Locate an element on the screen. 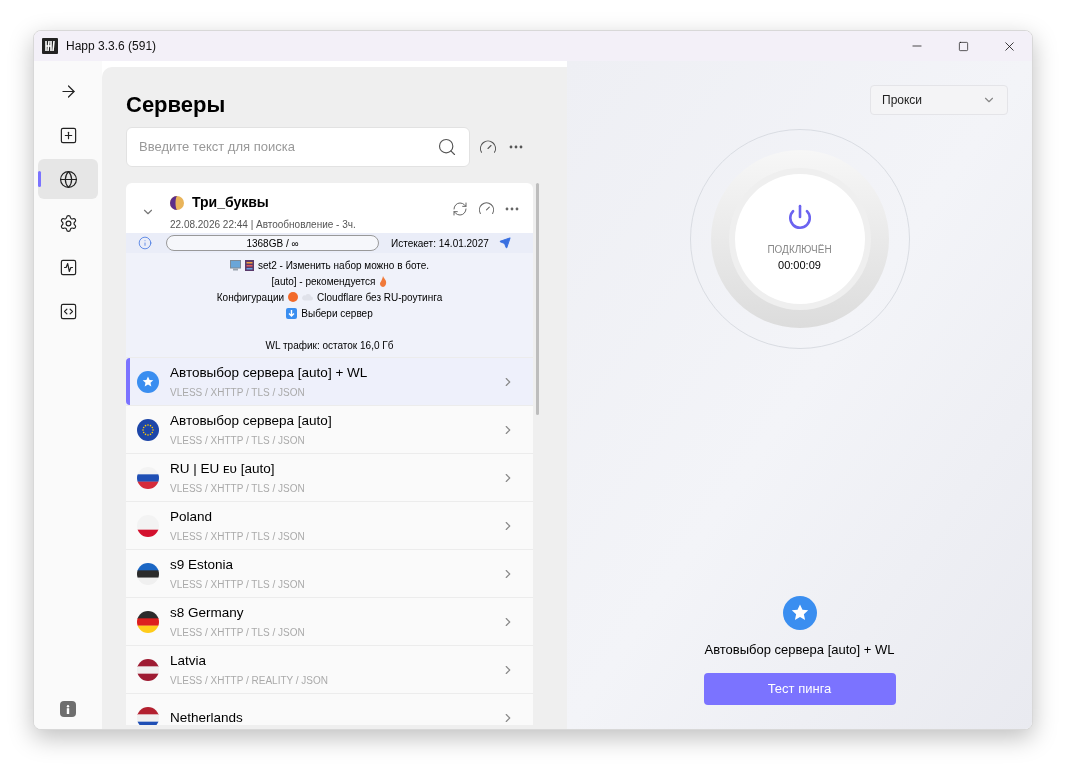  app-logo-icon is located at coordinates (50, 46).